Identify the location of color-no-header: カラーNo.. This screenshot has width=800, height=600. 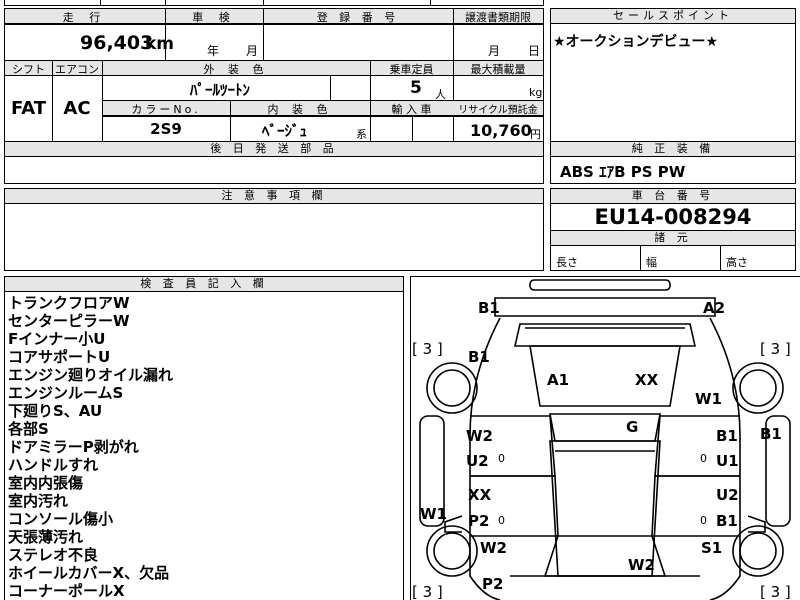
(166, 109).